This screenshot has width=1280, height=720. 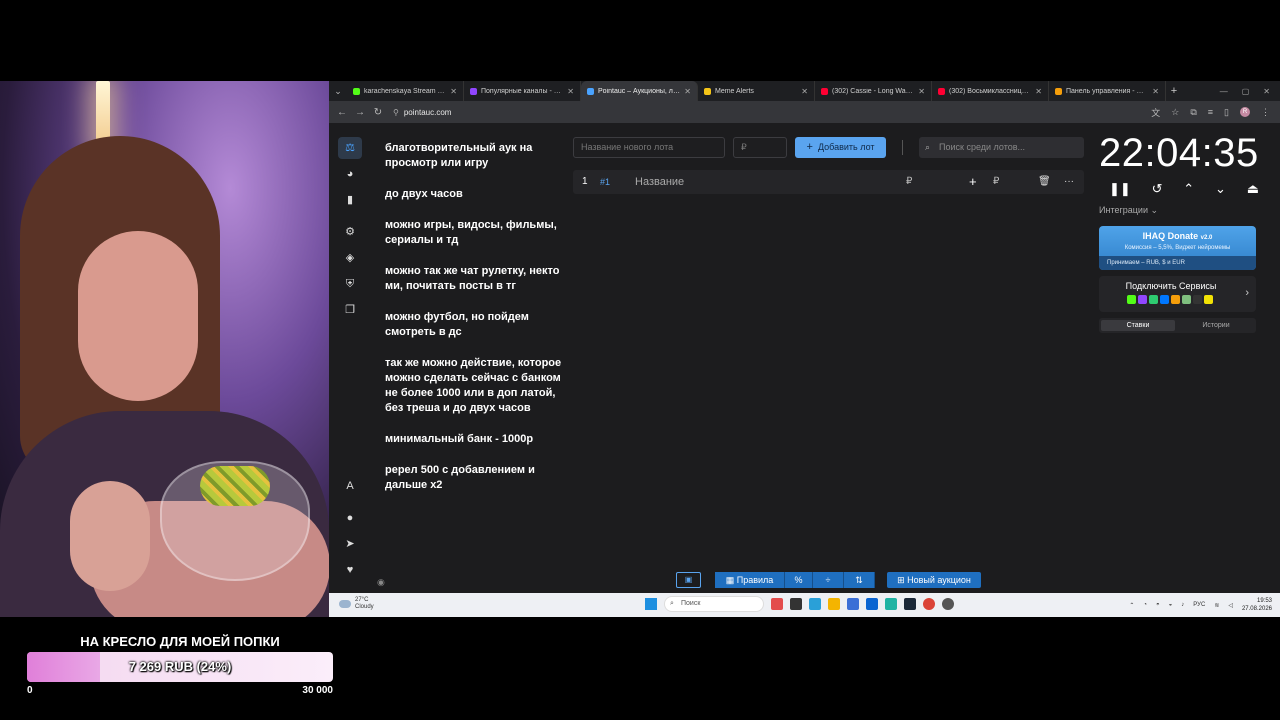 What do you see at coordinates (350, 232) in the screenshot?
I see `settings-gear-icon: ⚙` at bounding box center [350, 232].